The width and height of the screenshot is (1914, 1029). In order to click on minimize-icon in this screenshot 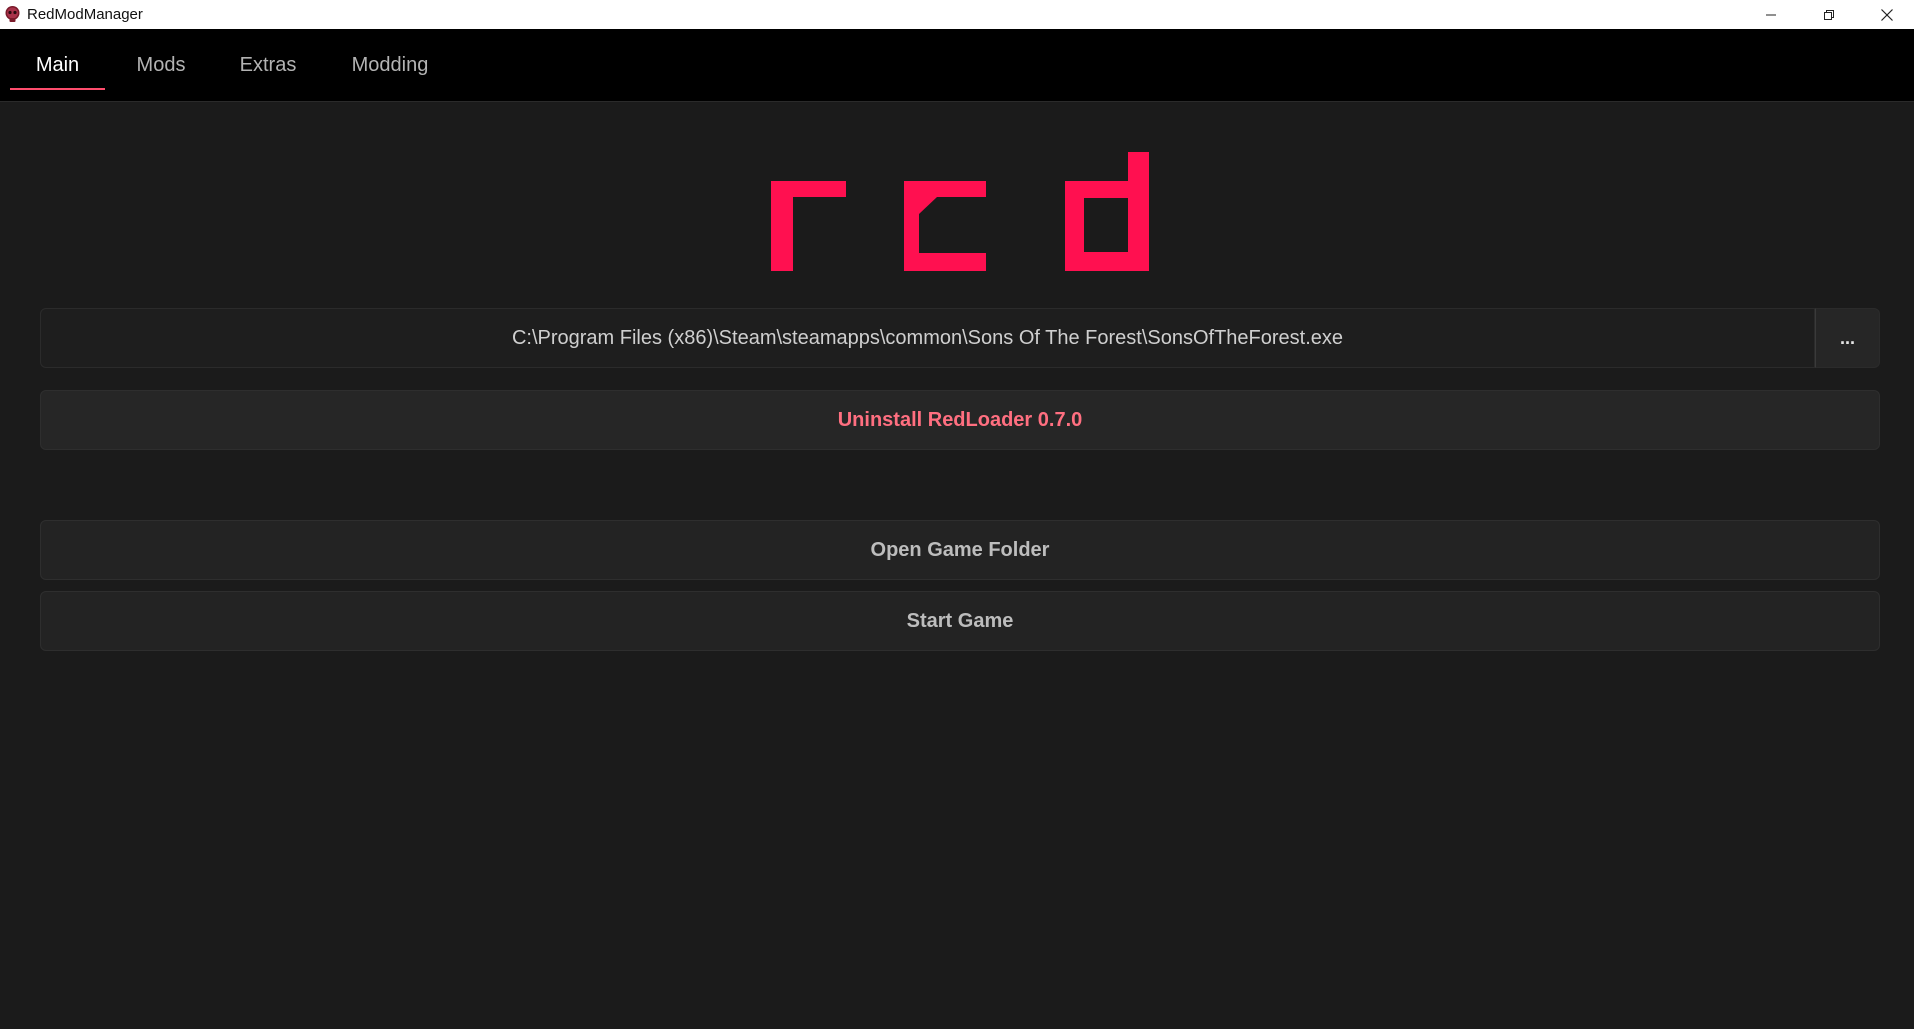, I will do `click(1771, 14)`.